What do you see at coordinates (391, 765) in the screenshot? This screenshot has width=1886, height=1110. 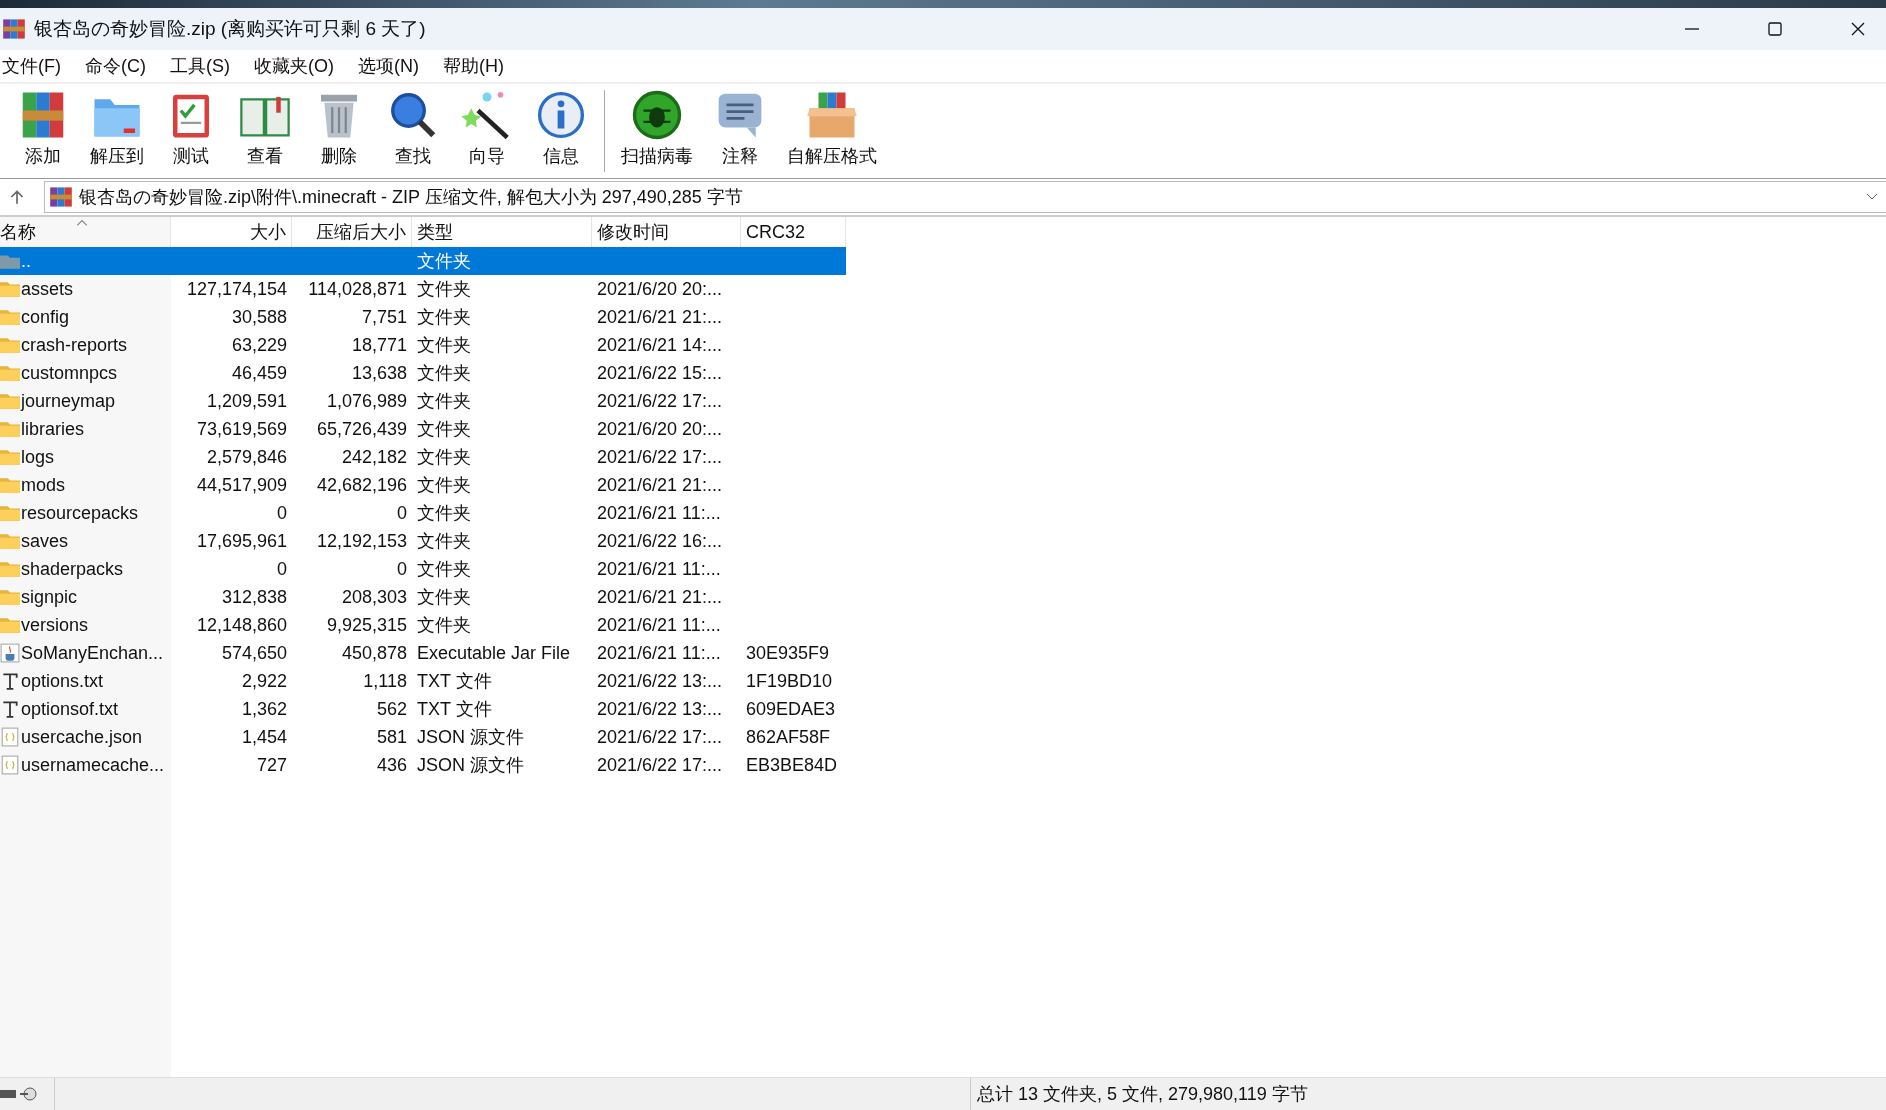 I see `table-cell: 436` at bounding box center [391, 765].